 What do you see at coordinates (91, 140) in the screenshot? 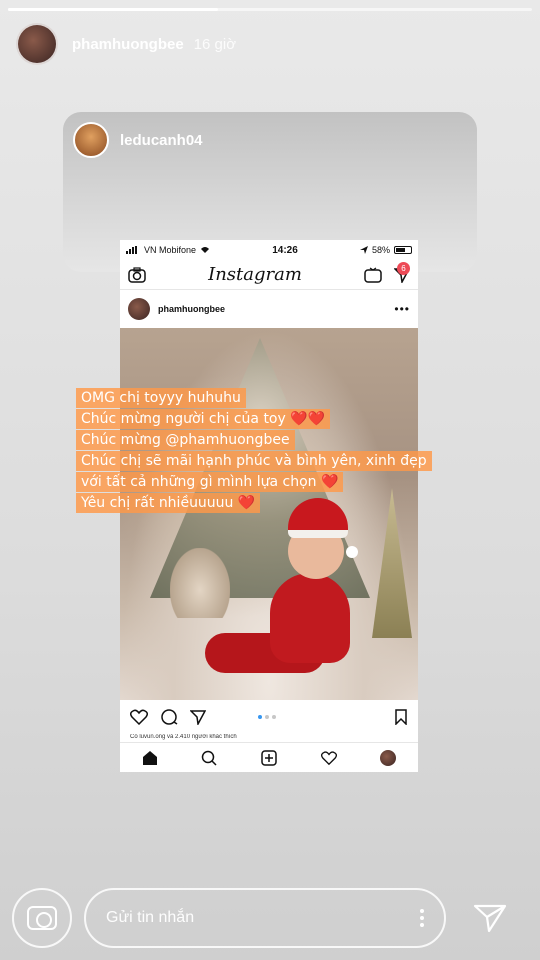
I see `repost-avatar` at bounding box center [91, 140].